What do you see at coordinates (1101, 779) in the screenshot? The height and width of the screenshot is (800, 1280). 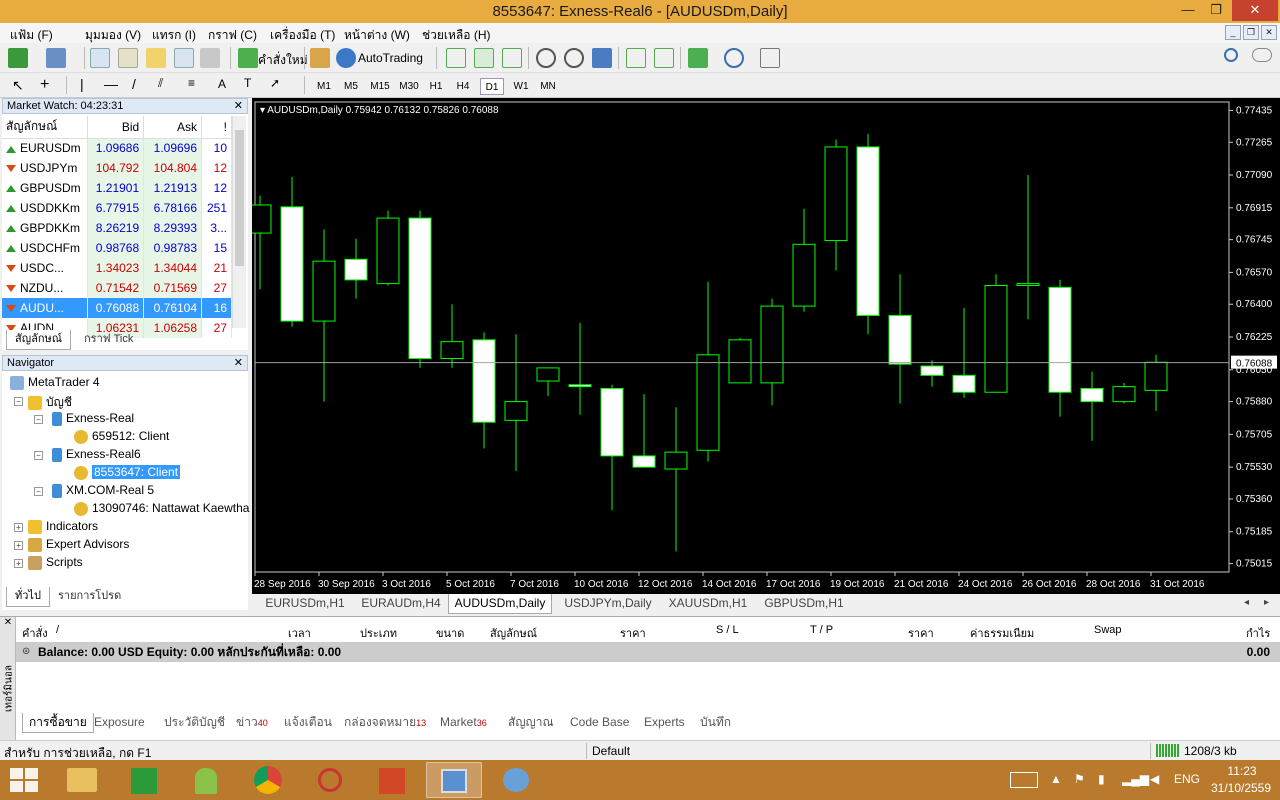 I see `battery-icon: ▮` at bounding box center [1101, 779].